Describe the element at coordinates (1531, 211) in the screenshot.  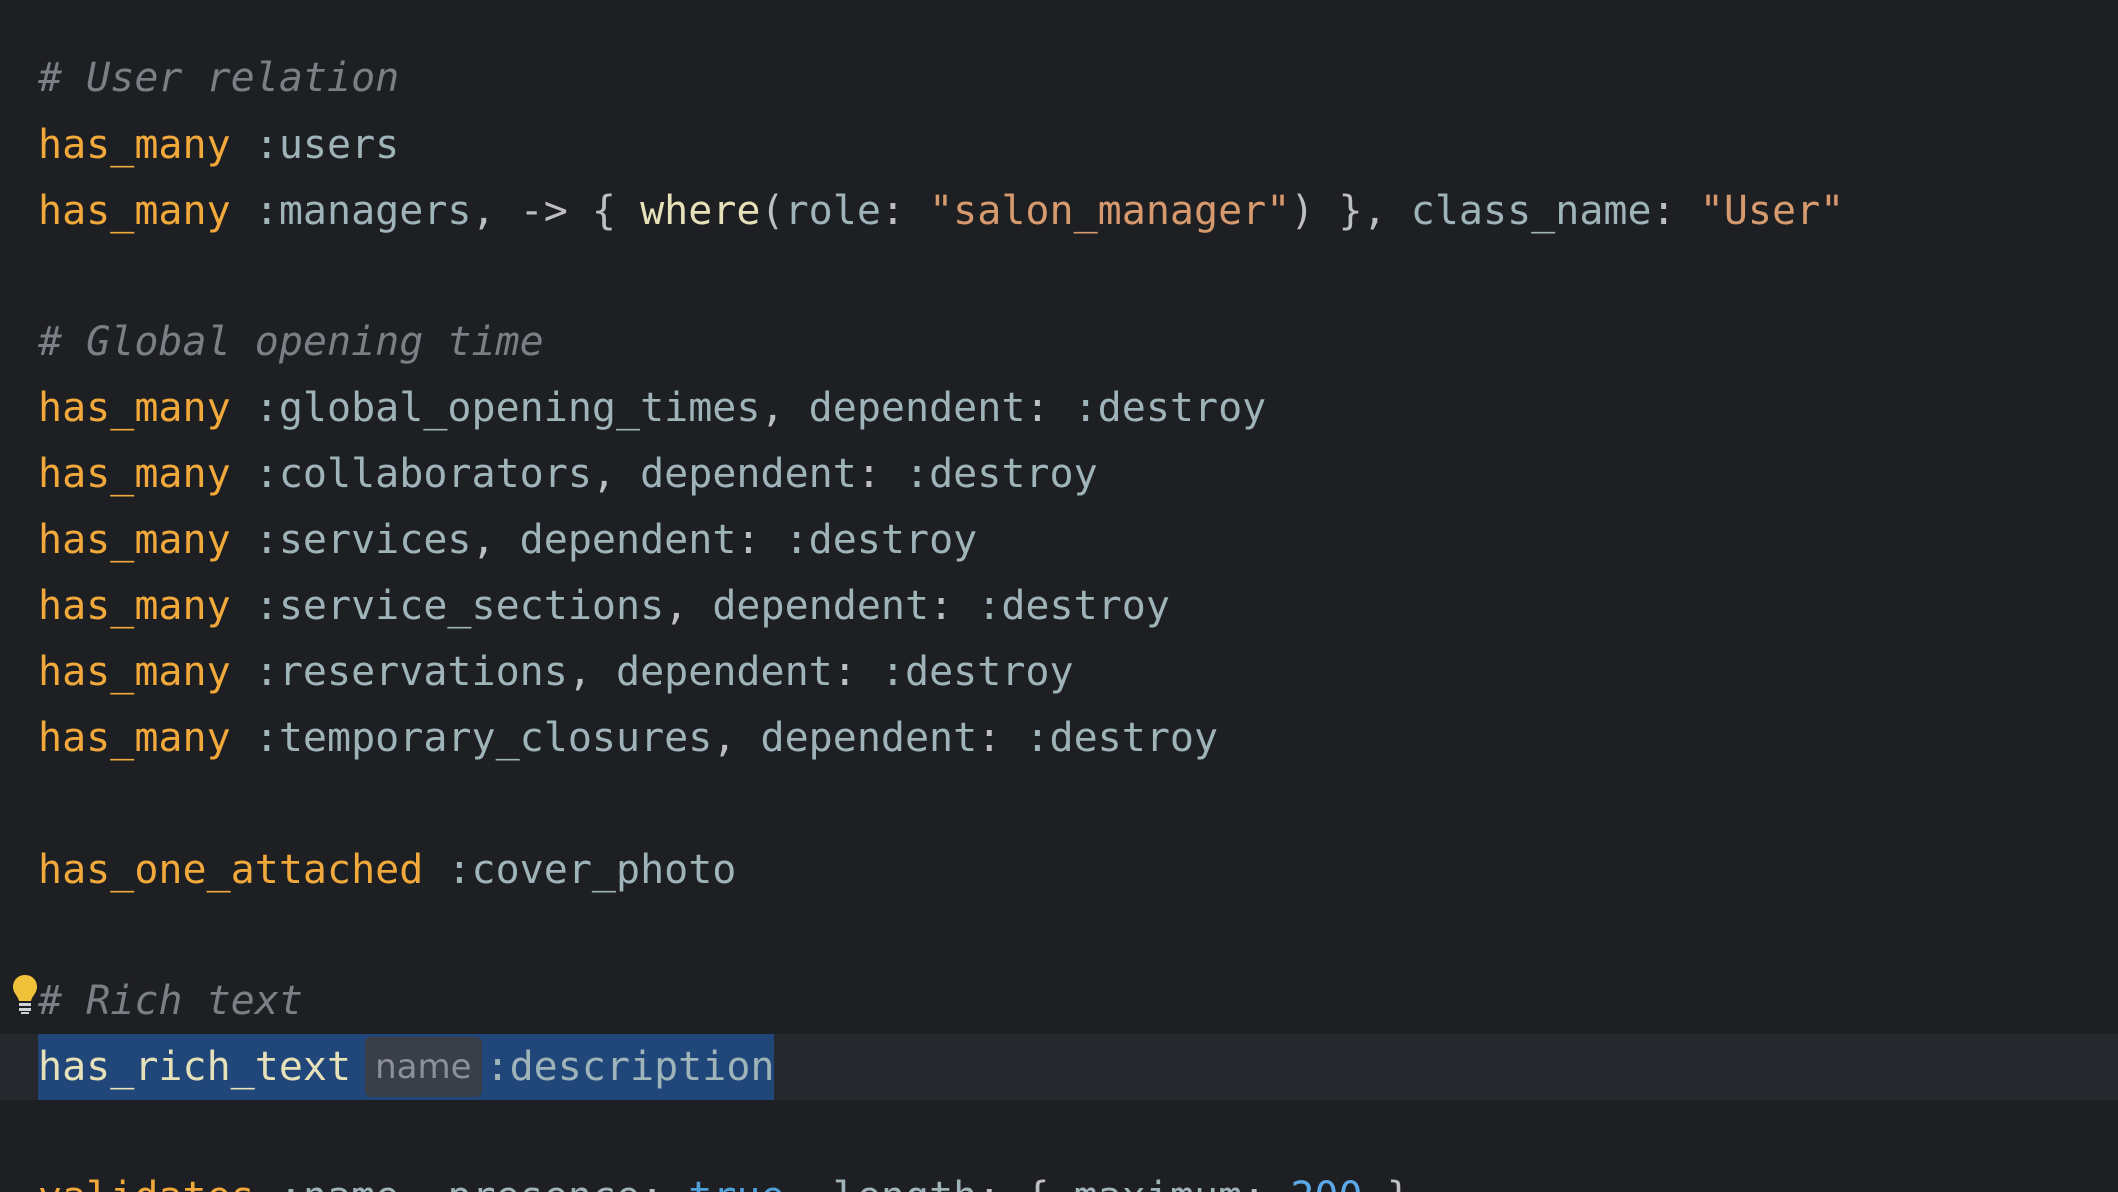
I see `hash-key: class_name` at that location.